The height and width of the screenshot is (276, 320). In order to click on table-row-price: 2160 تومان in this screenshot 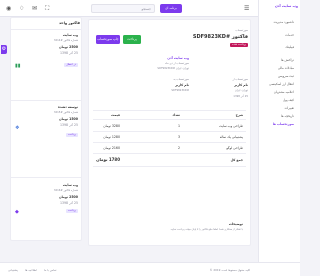, I will do `click(111, 148)`.